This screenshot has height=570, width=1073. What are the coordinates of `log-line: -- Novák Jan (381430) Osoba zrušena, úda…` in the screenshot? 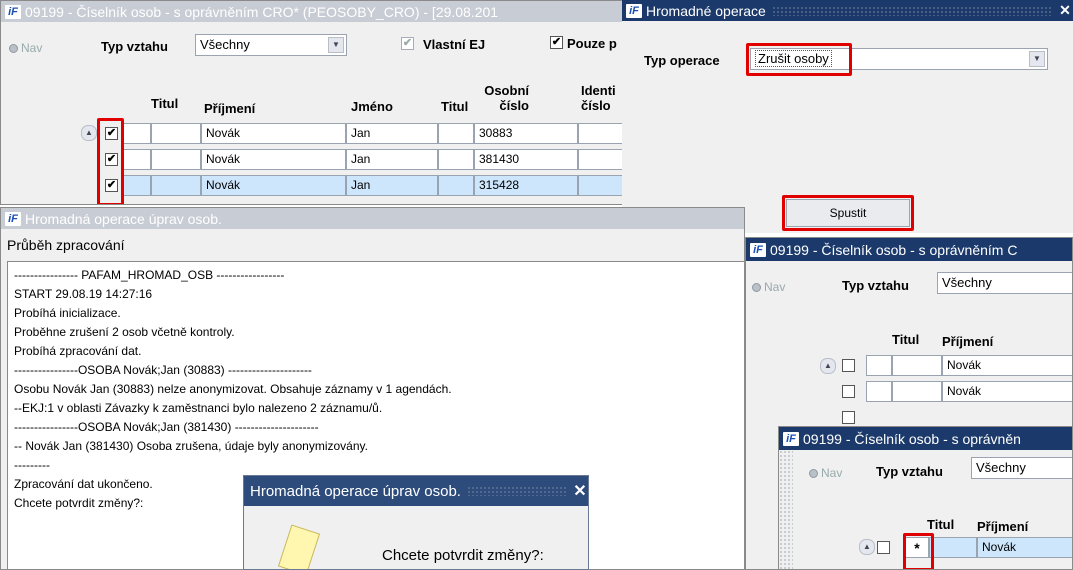 It's located at (191, 446).